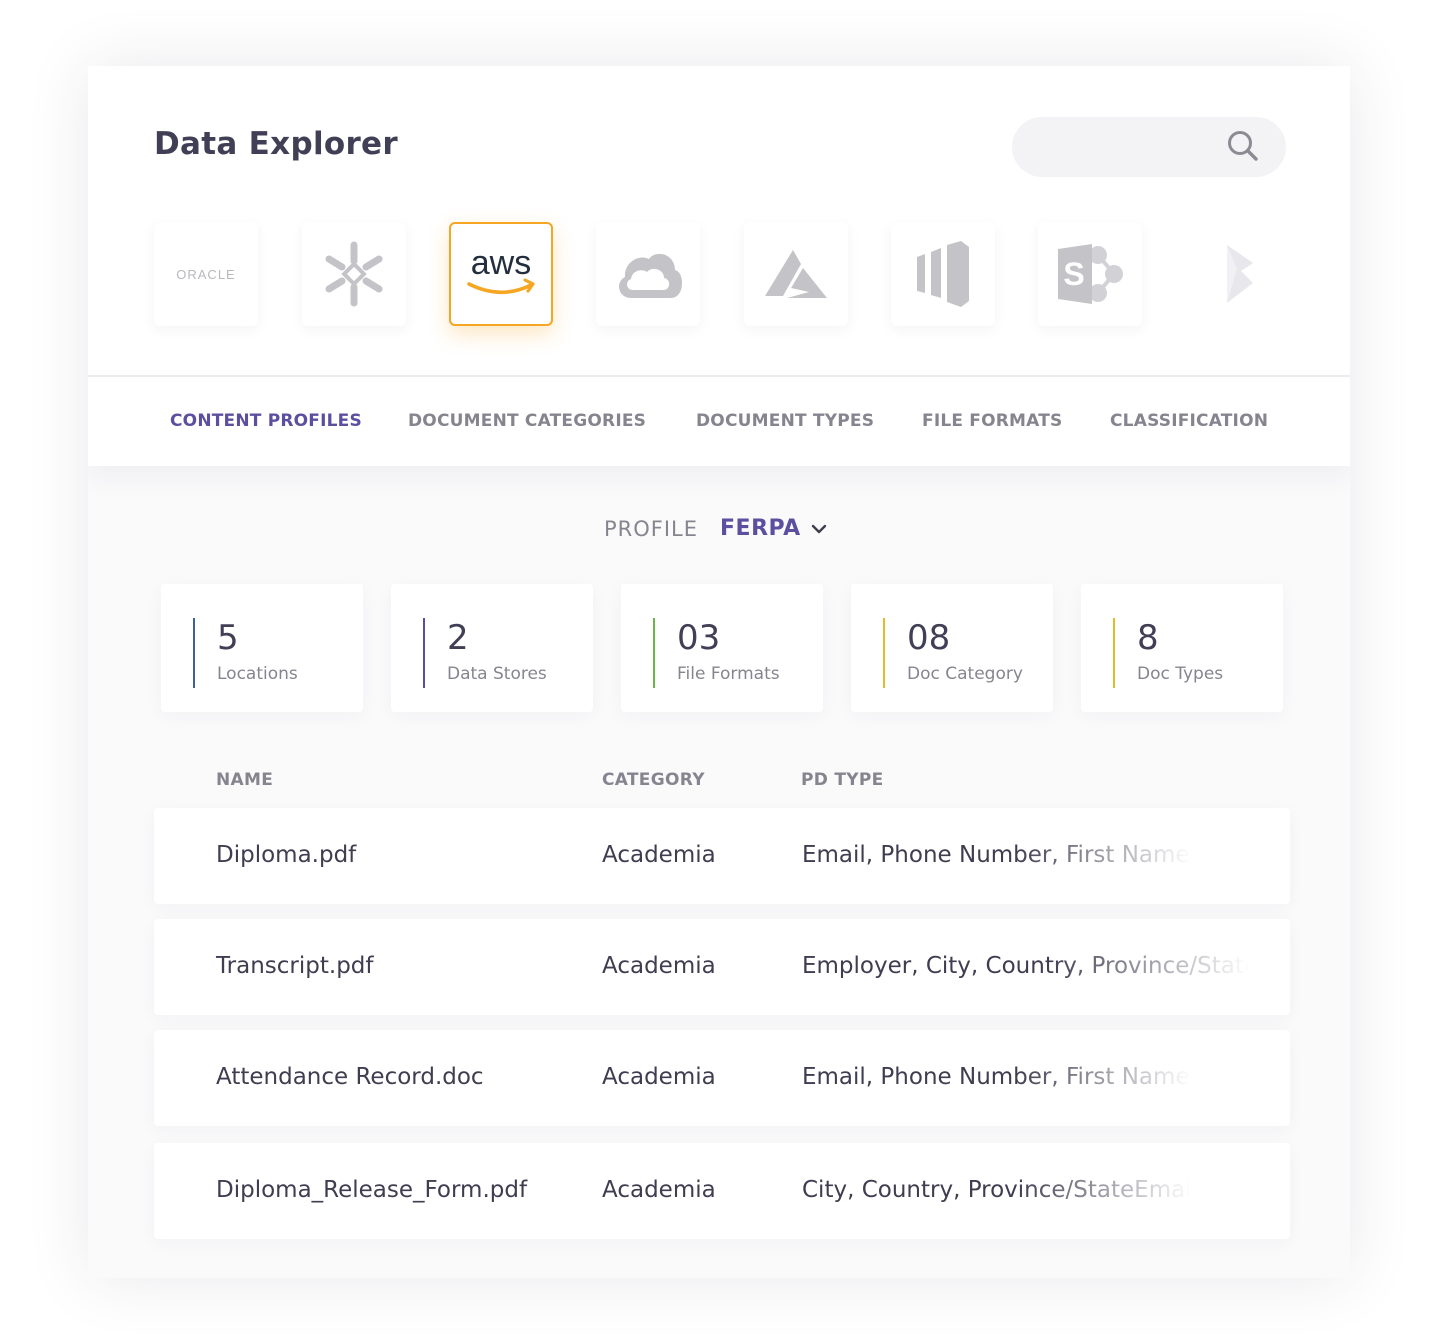 The image size is (1440, 1338). I want to click on source-azure, so click(796, 274).